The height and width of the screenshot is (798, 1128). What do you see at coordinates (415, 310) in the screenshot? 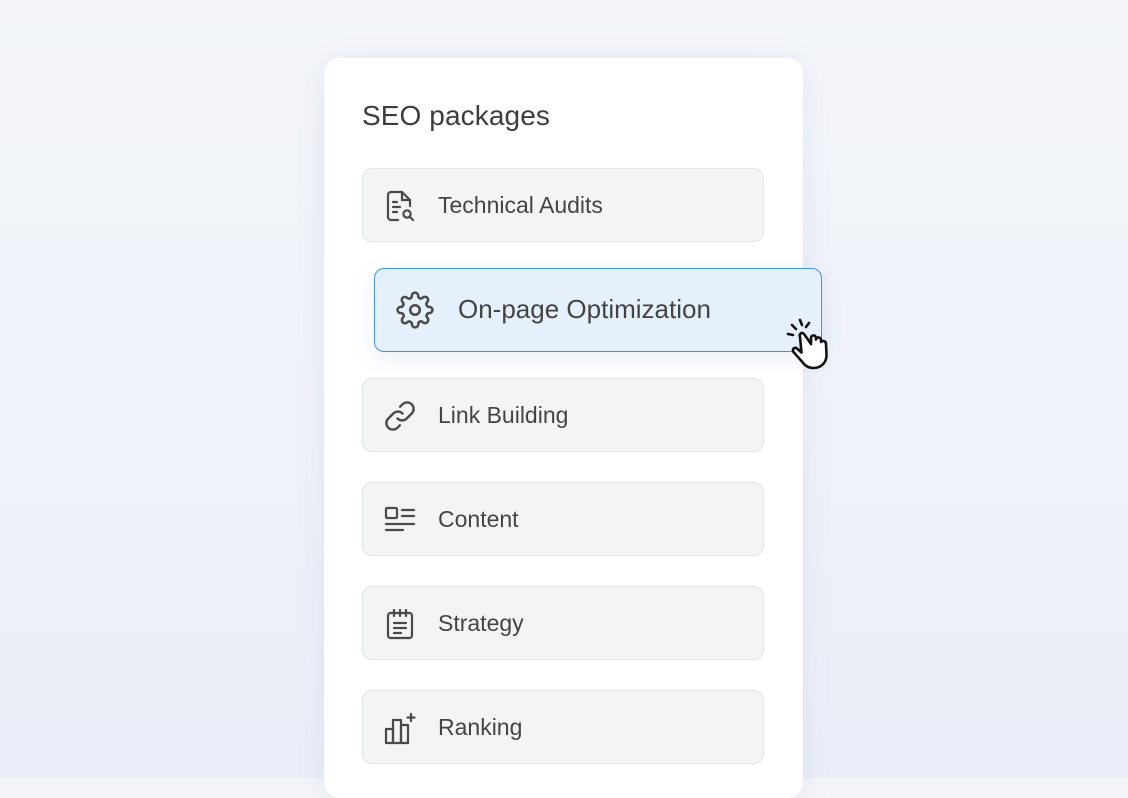
I see `gear-icon` at bounding box center [415, 310].